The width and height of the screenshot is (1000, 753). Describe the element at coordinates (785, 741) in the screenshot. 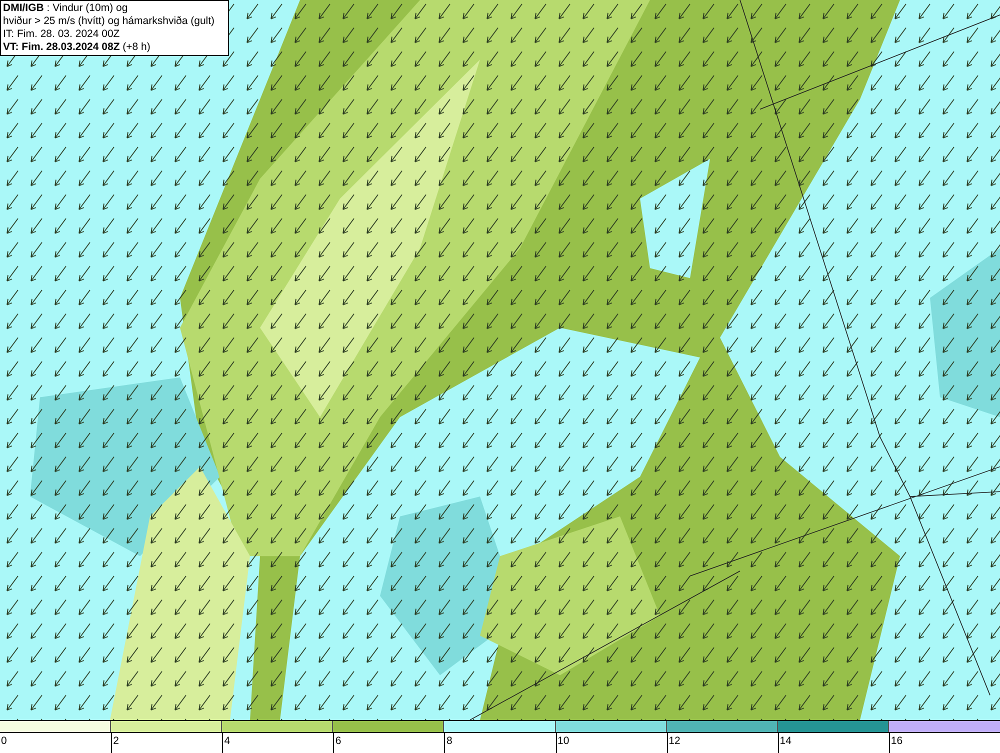

I see `legend-label: 14` at that location.